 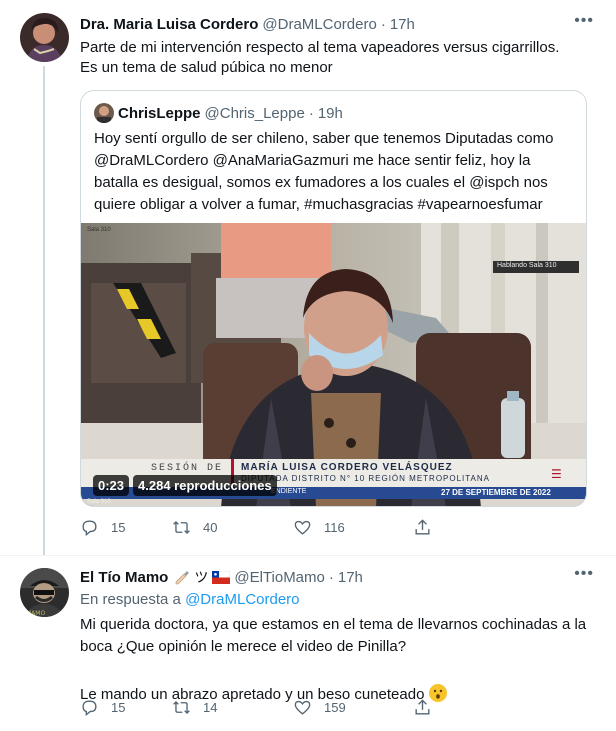 I want to click on reply-handle-link: @DraMLCordero, so click(x=242, y=599).